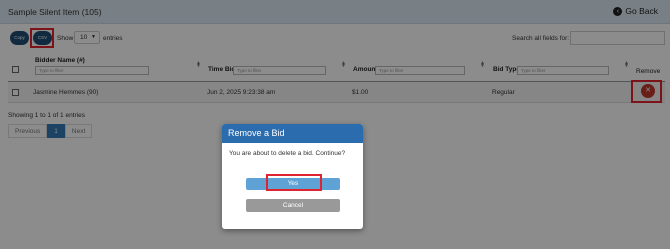  I want to click on dialog-message: You are about to delete a bid. Continue?, so click(287, 153).